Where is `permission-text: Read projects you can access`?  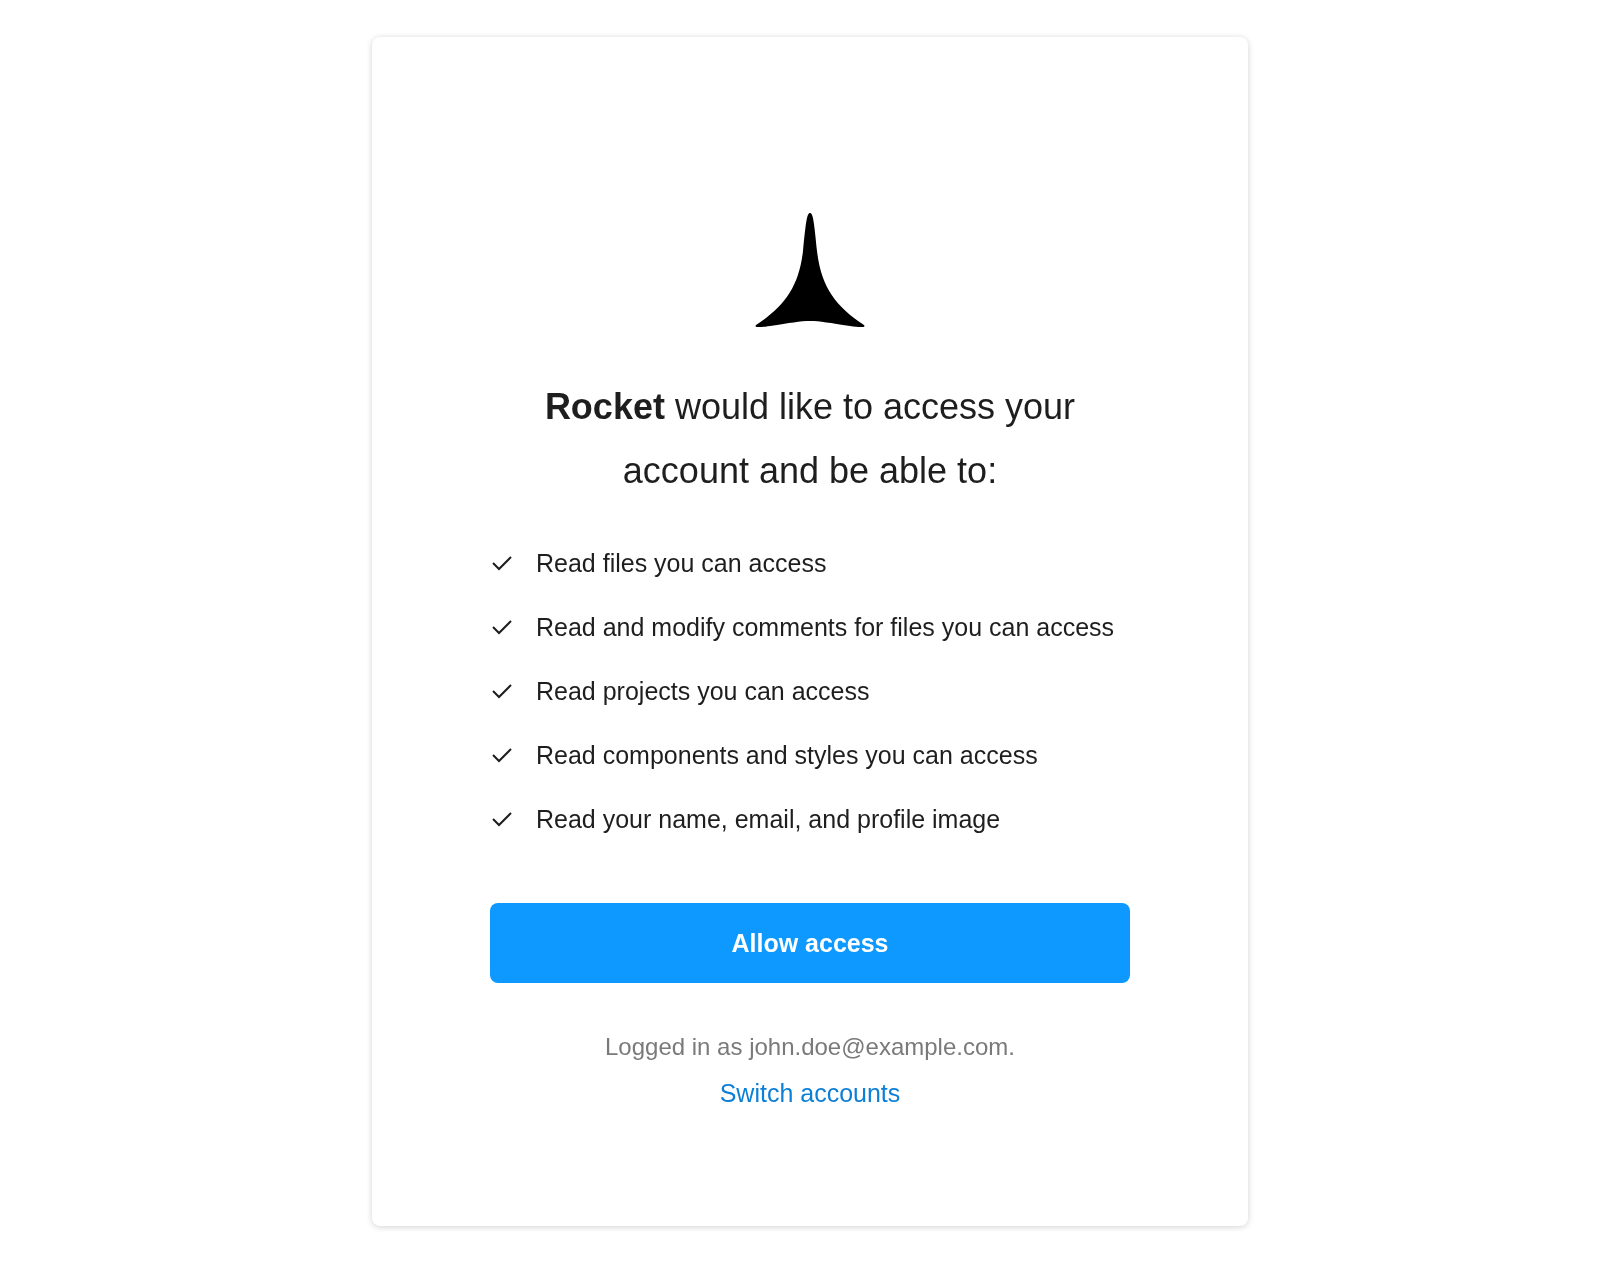
permission-text: Read projects you can access is located at coordinates (703, 691).